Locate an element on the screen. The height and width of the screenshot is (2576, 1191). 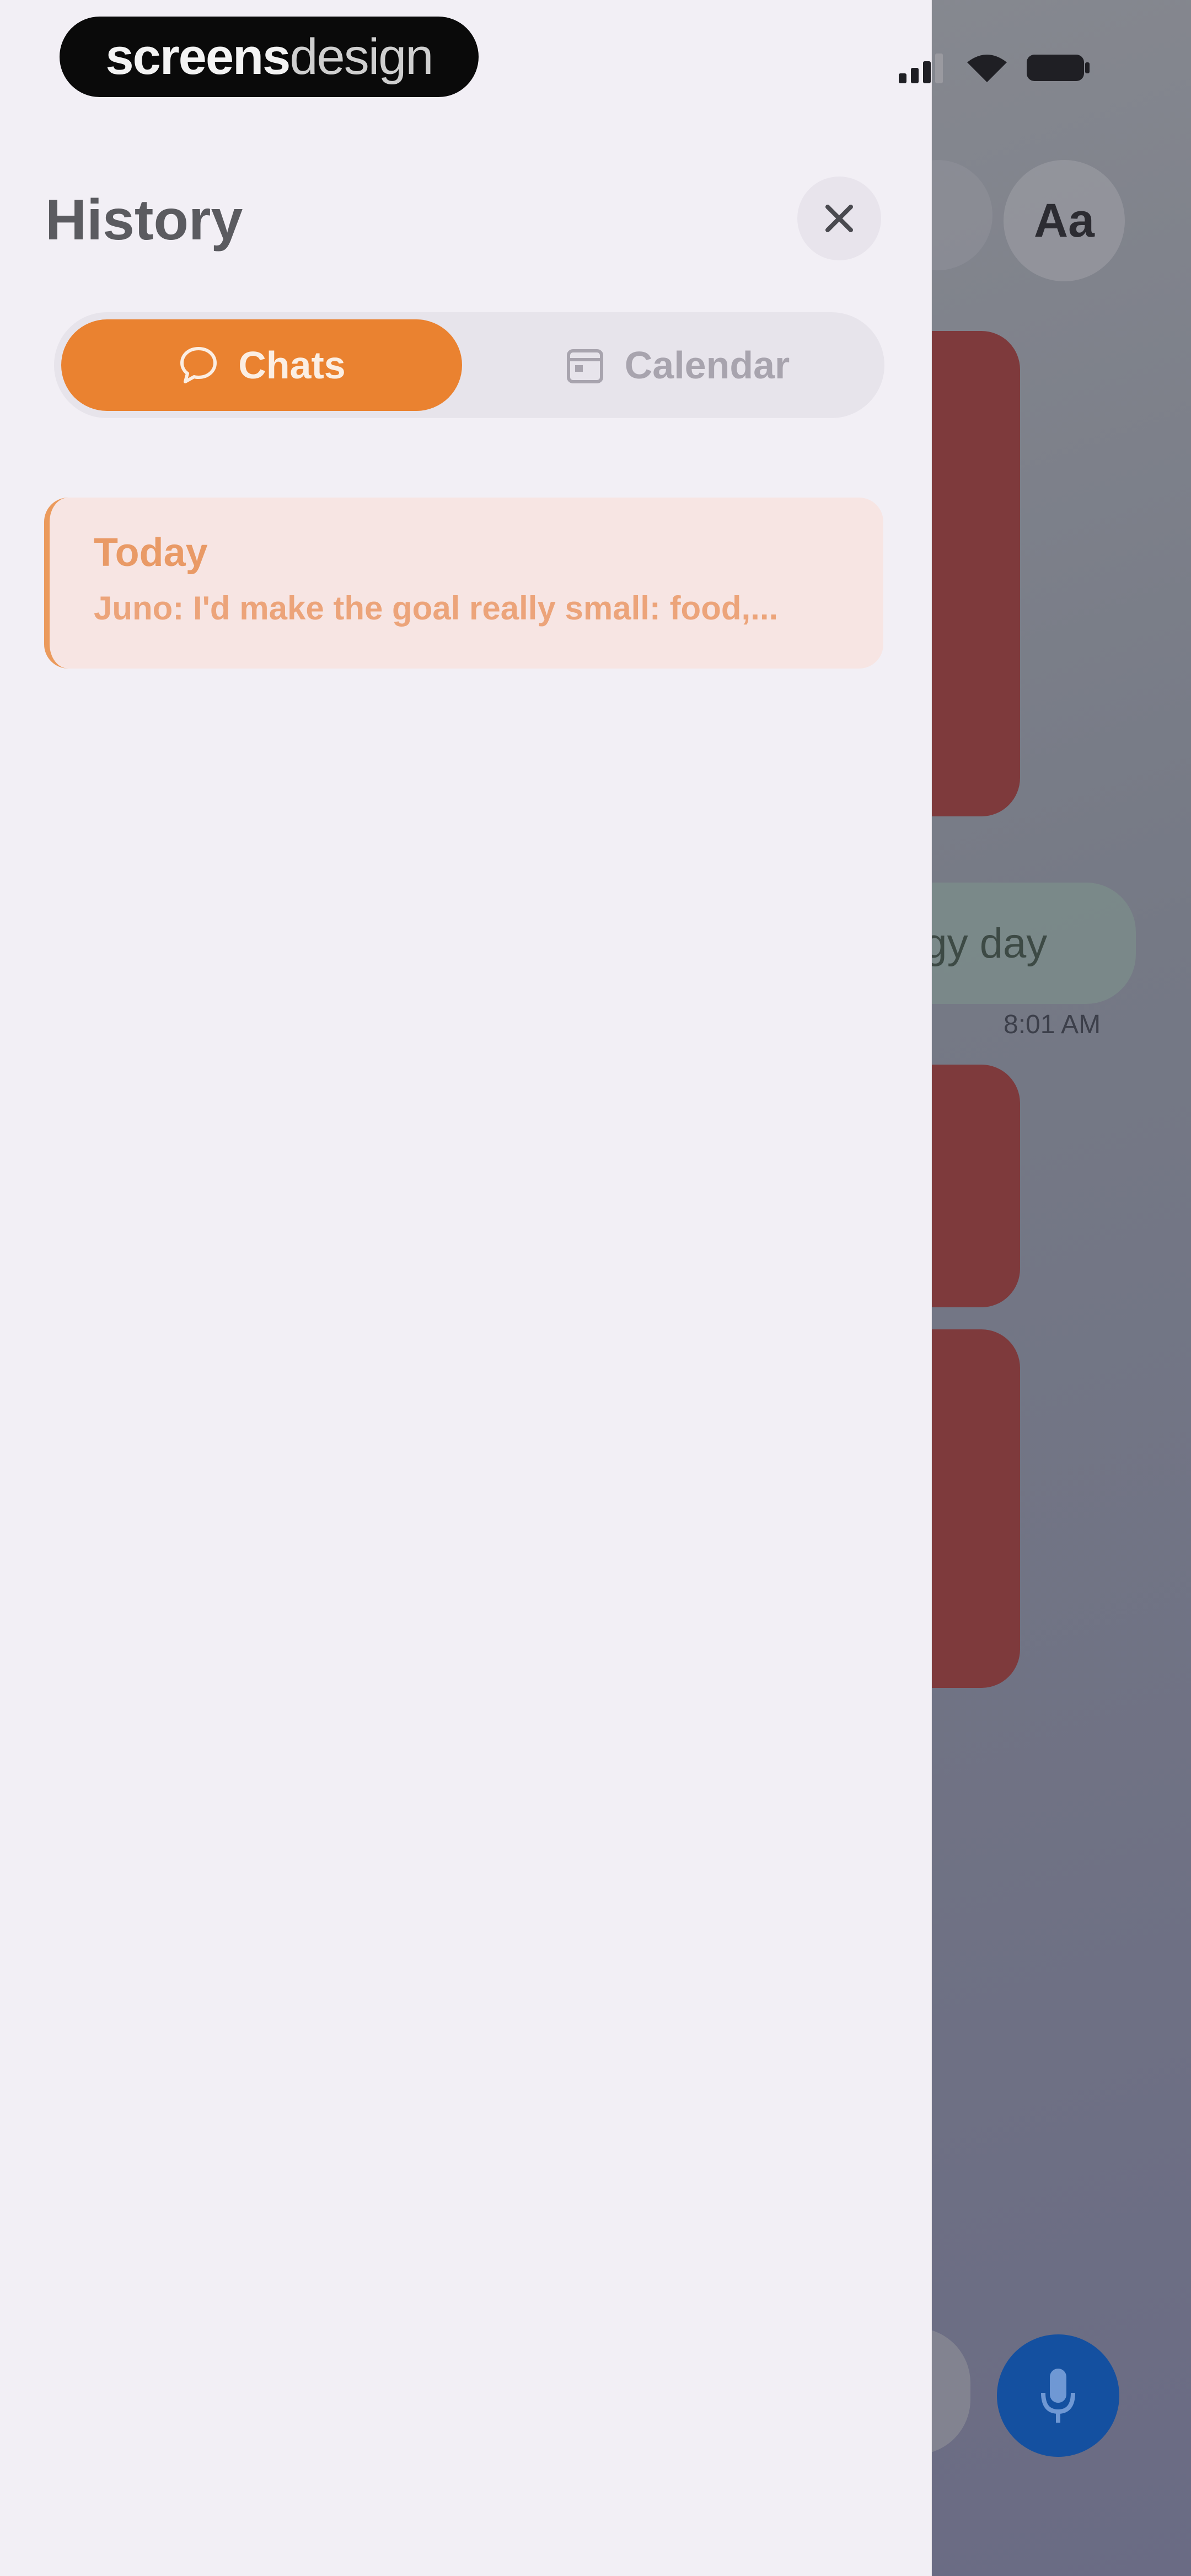
tab-calendar-label: Calendar is located at coordinates (707, 365).